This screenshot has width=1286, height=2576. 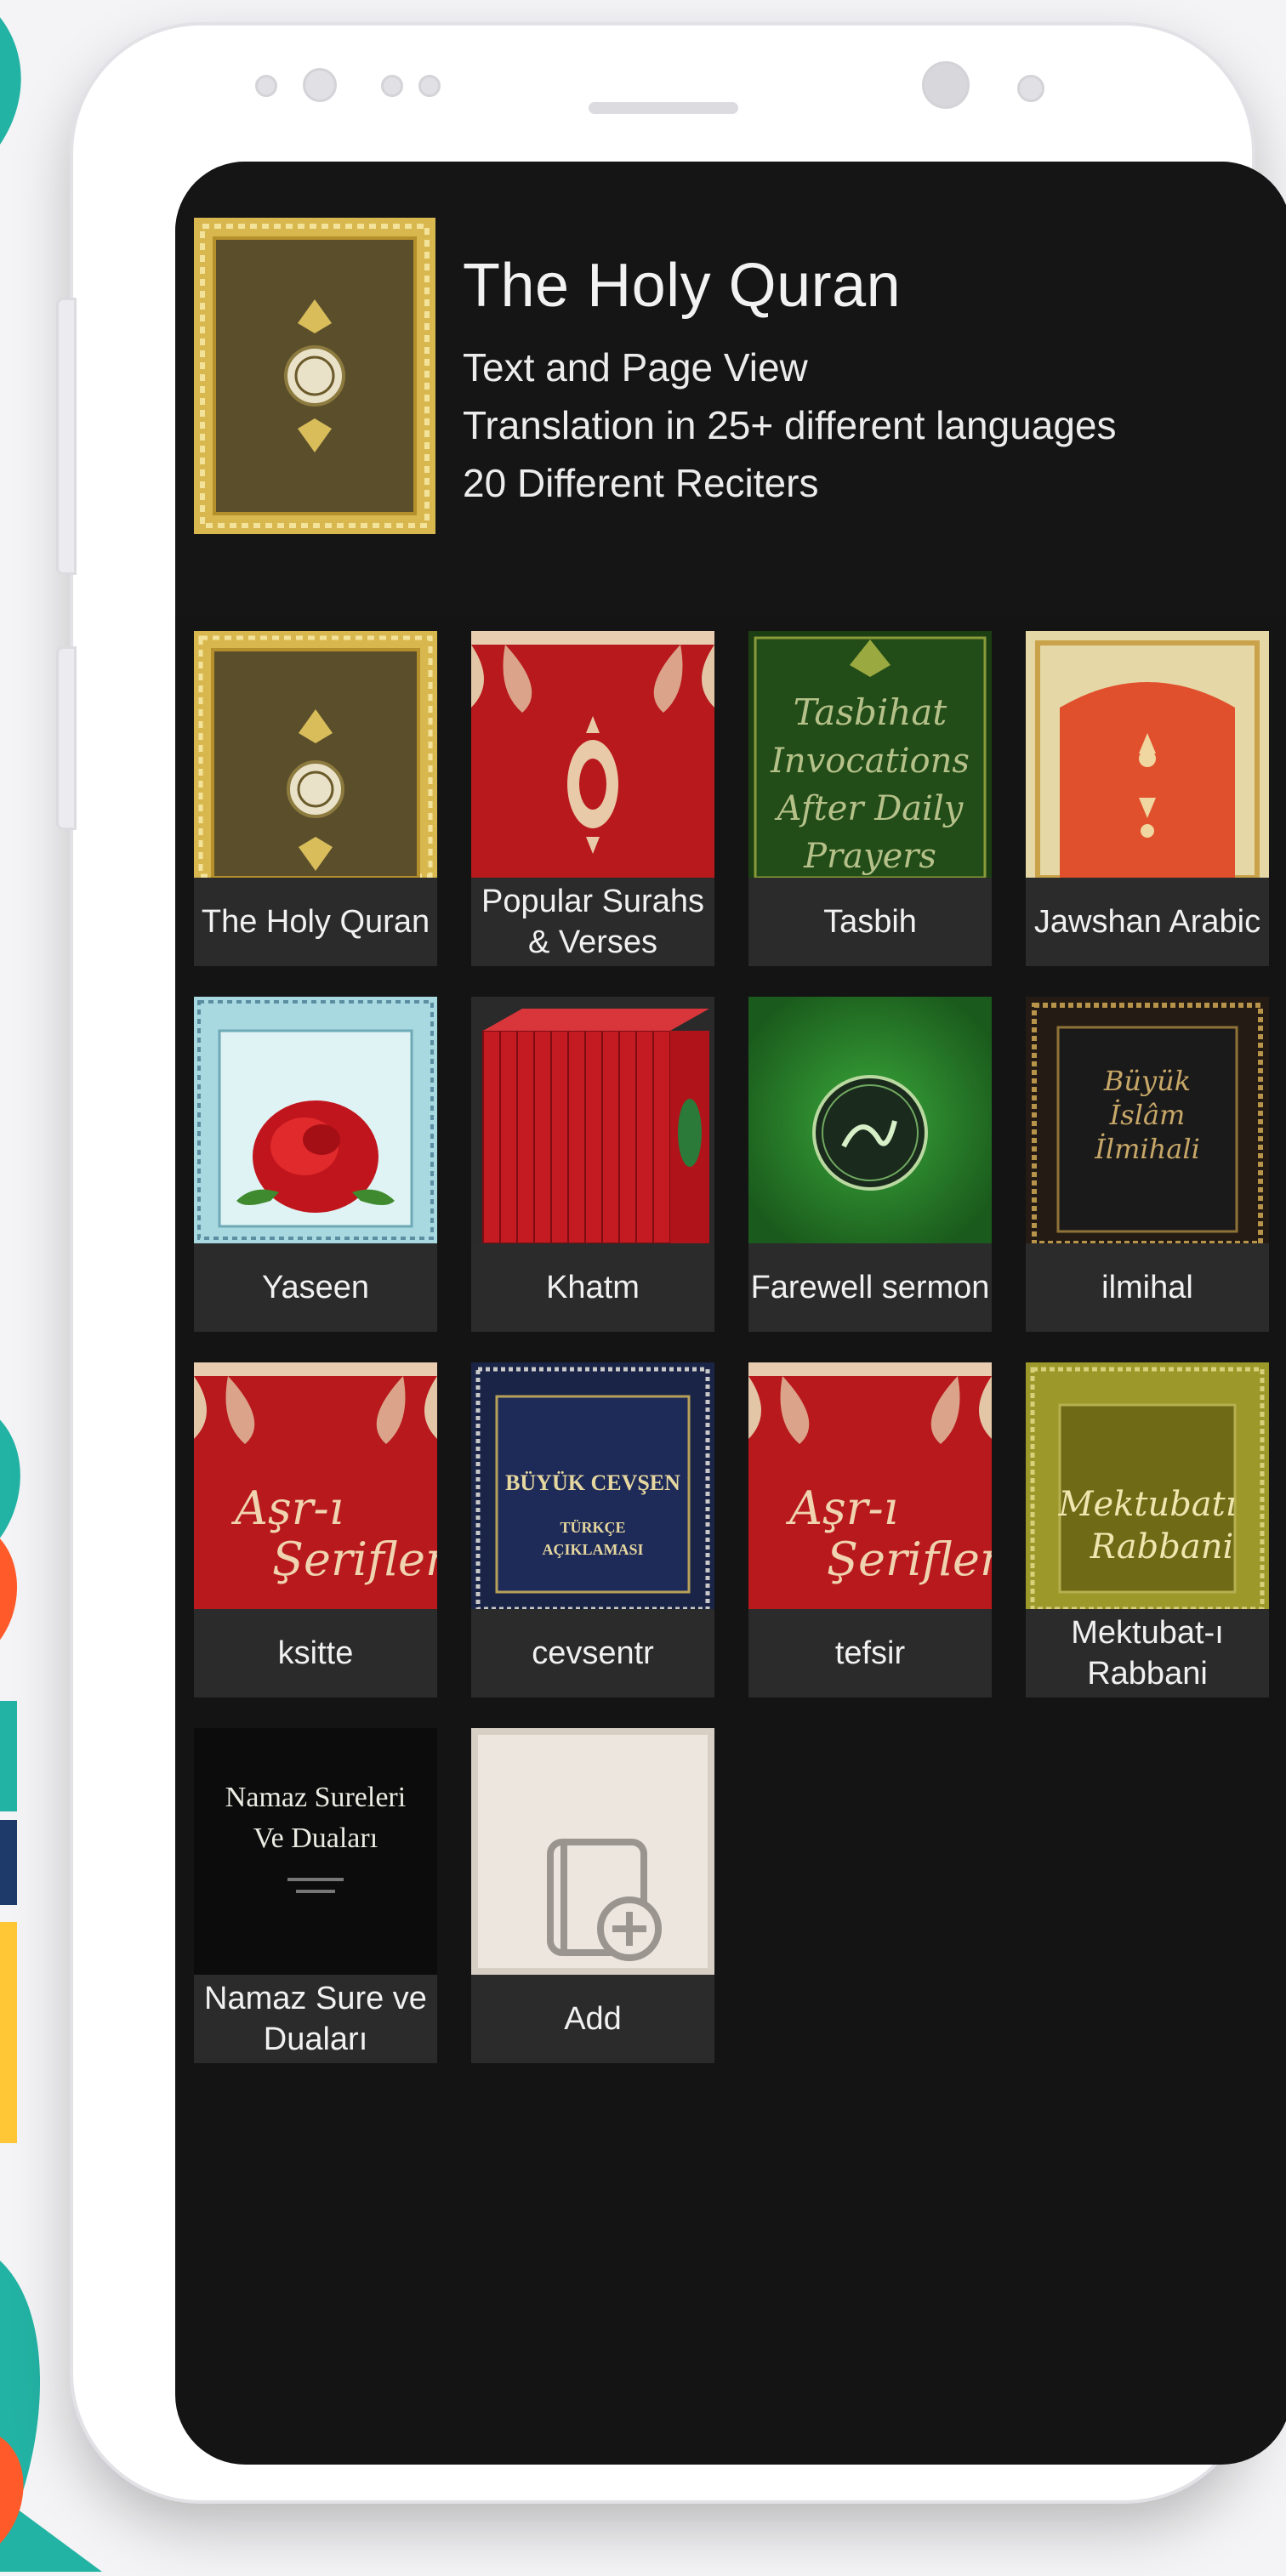 I want to click on book-label: cevsentr, so click(x=593, y=1653).